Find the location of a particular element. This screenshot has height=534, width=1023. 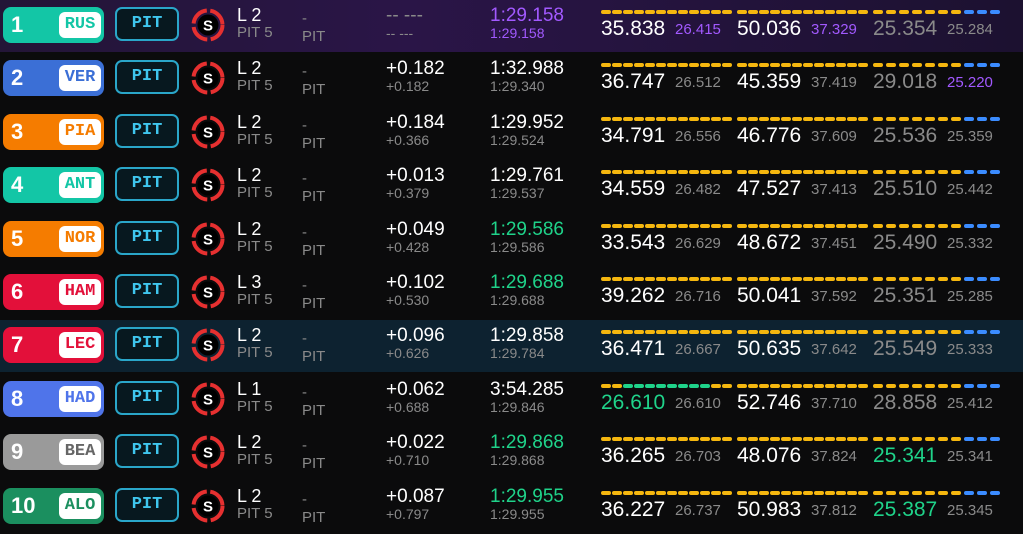

sector-1-time: 36.747 is located at coordinates (633, 81).